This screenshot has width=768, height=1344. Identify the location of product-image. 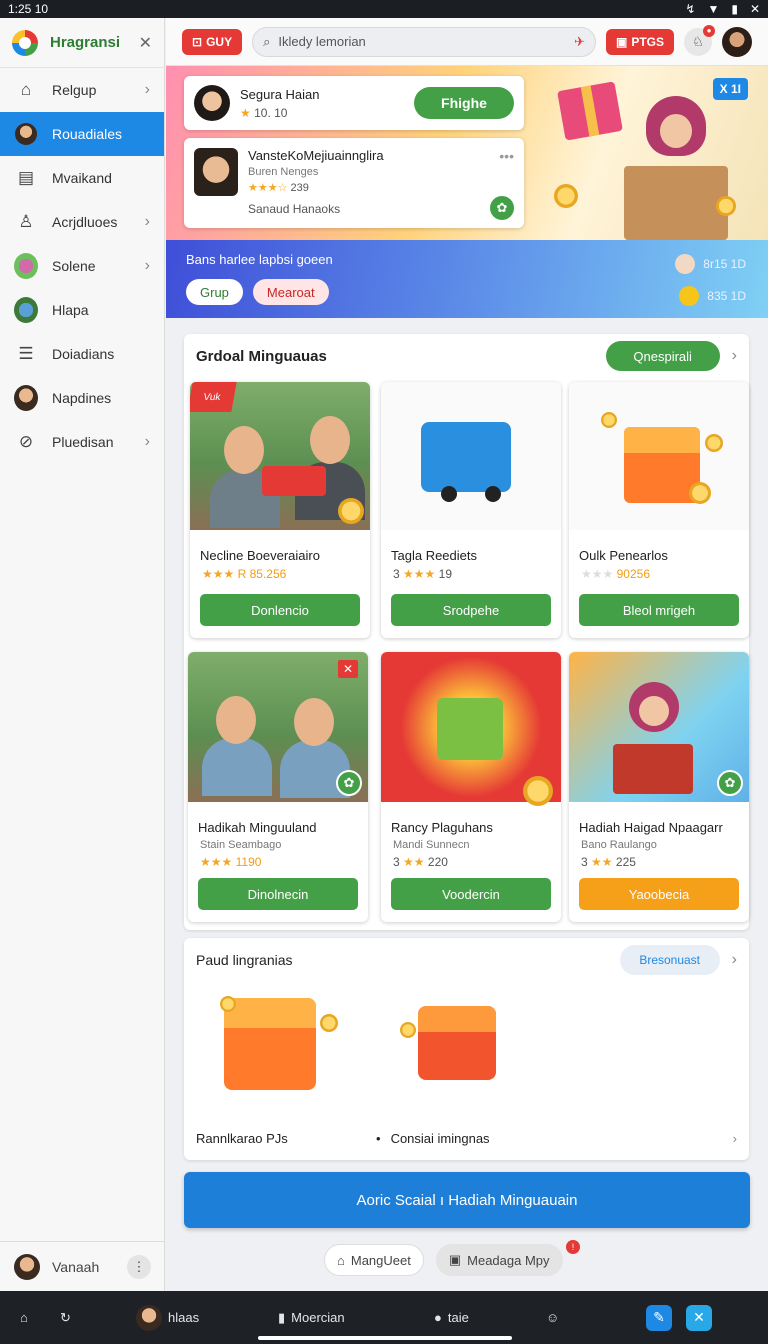
(471, 729).